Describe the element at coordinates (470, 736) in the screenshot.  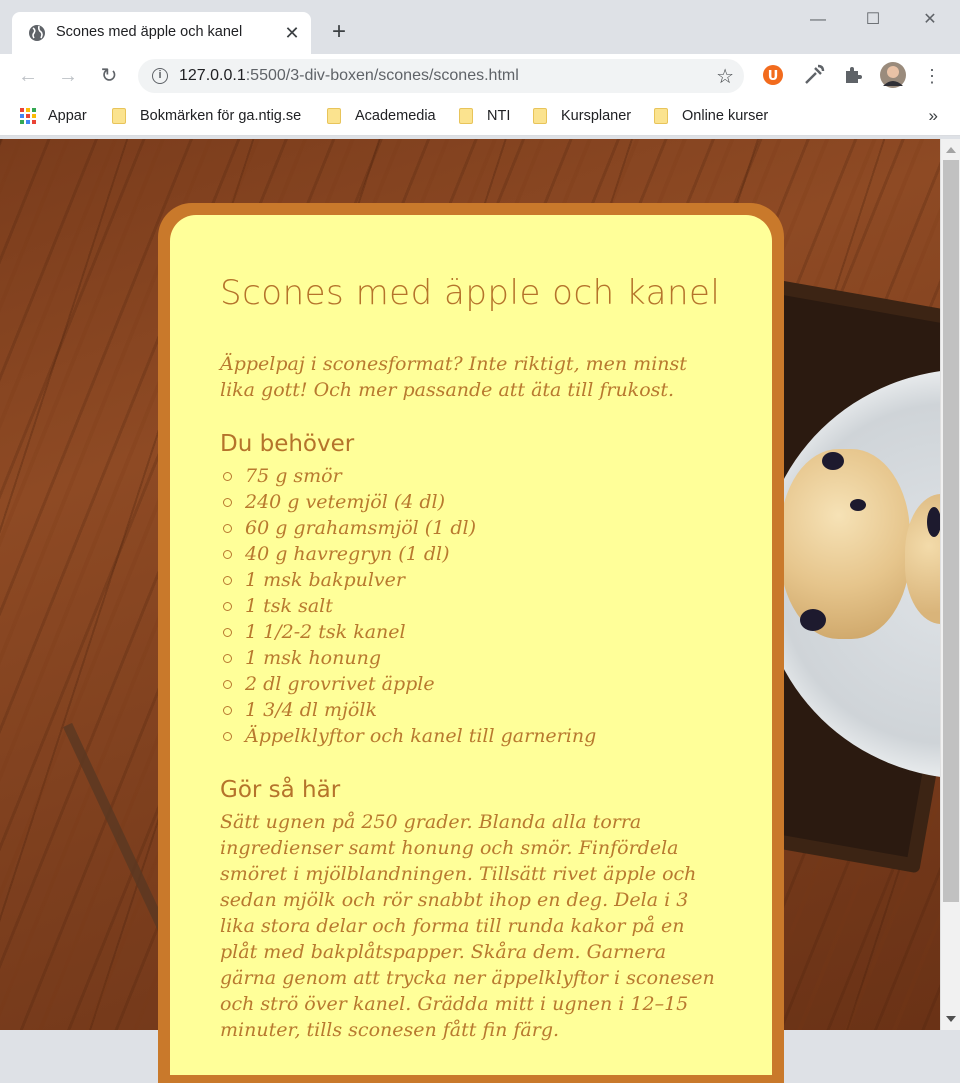
I see `ingredient-item: Äppelklyftor och kanel till garnering` at that location.